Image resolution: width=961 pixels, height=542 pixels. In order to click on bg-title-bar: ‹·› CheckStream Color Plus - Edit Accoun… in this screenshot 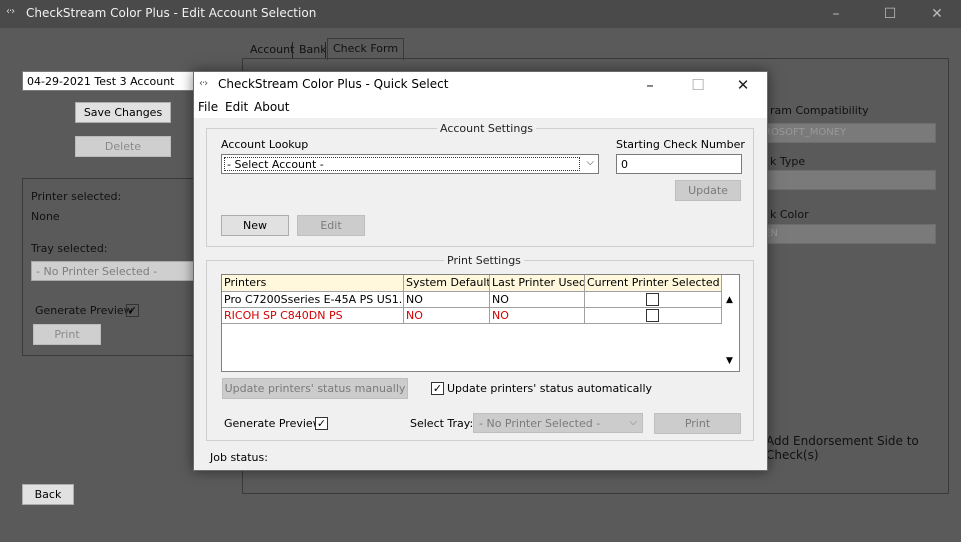, I will do `click(480, 14)`.